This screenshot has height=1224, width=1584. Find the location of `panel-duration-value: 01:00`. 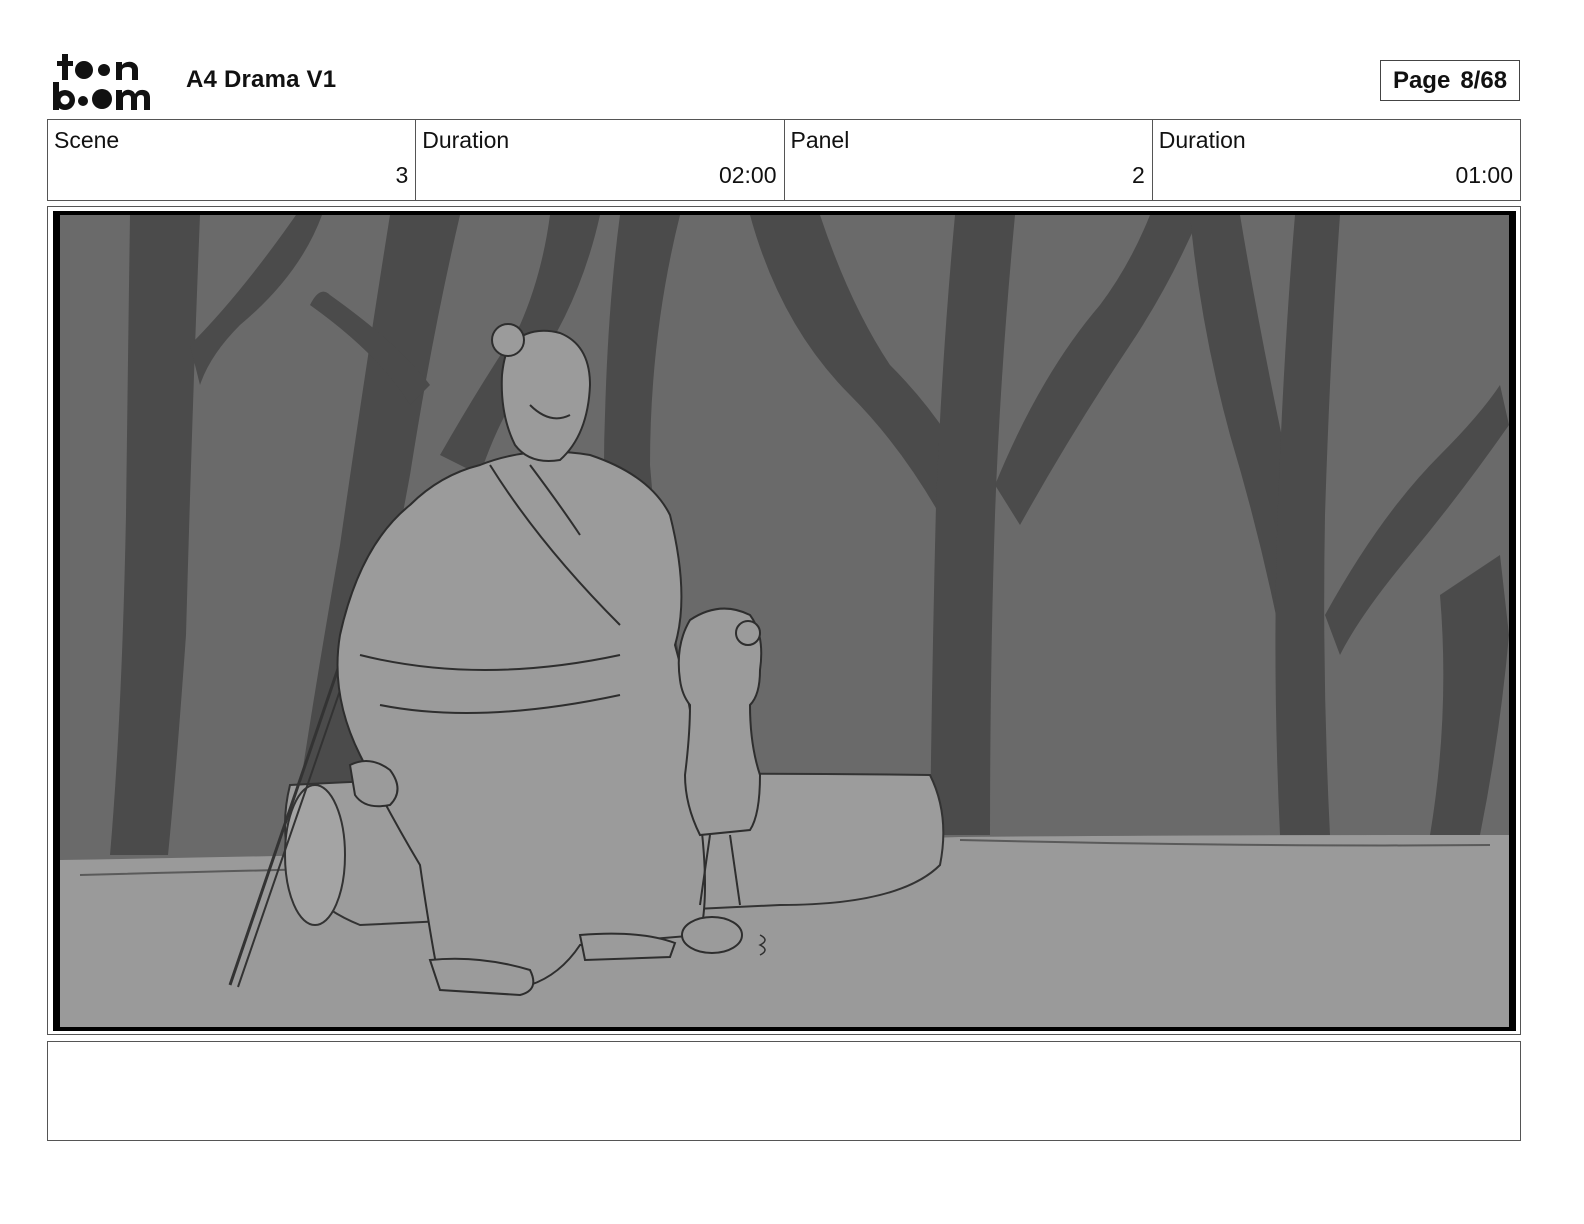

panel-duration-value: 01:00 is located at coordinates (1484, 175).